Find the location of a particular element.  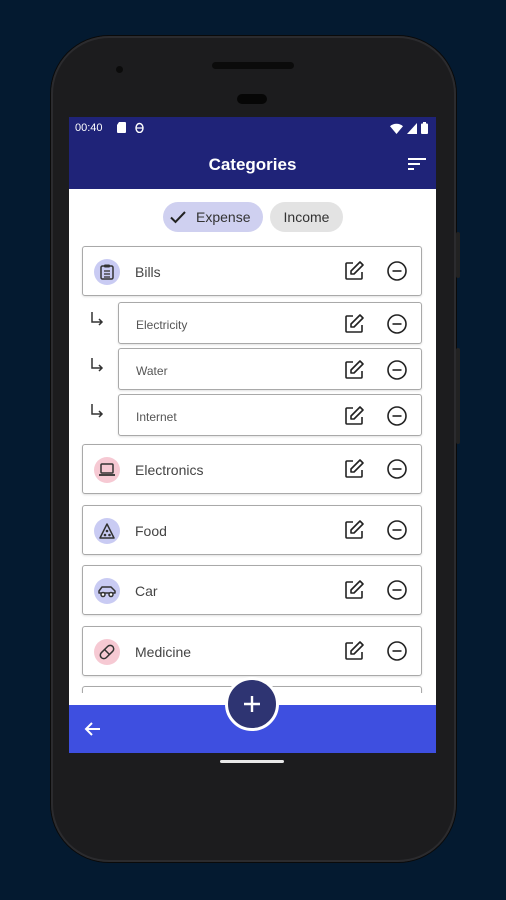

list-item: Electricity is located at coordinates (270, 323).